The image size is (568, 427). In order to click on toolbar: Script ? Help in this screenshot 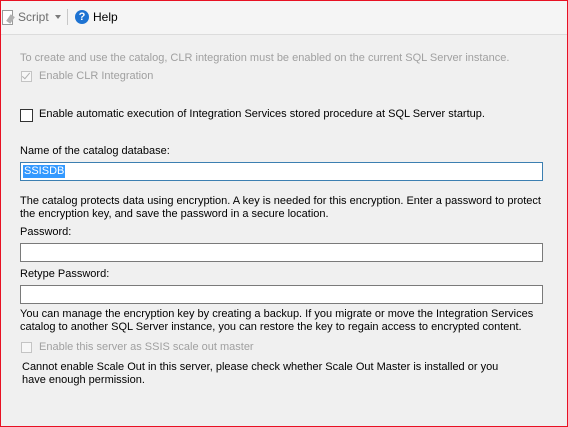, I will do `click(284, 18)`.